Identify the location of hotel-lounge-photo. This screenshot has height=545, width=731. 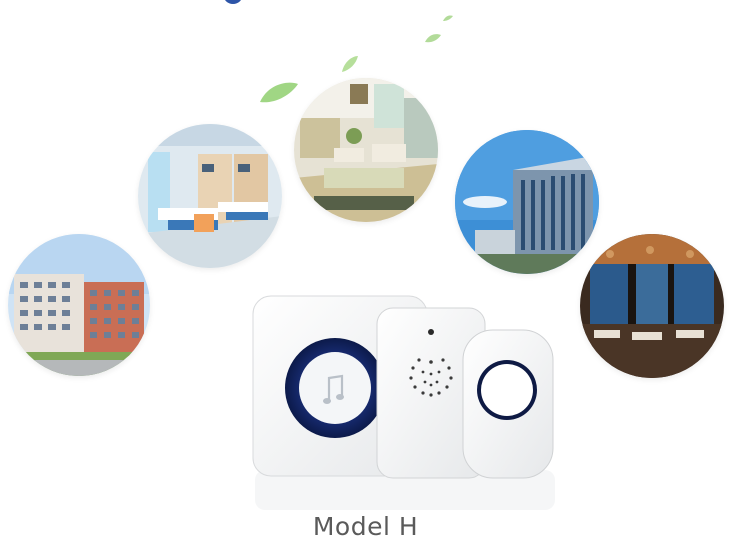
(366, 150).